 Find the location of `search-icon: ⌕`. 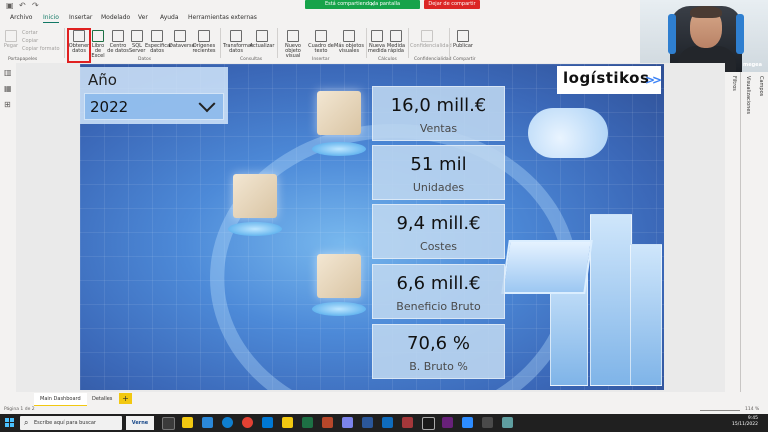

search-icon: ⌕ is located at coordinates (26, 422).